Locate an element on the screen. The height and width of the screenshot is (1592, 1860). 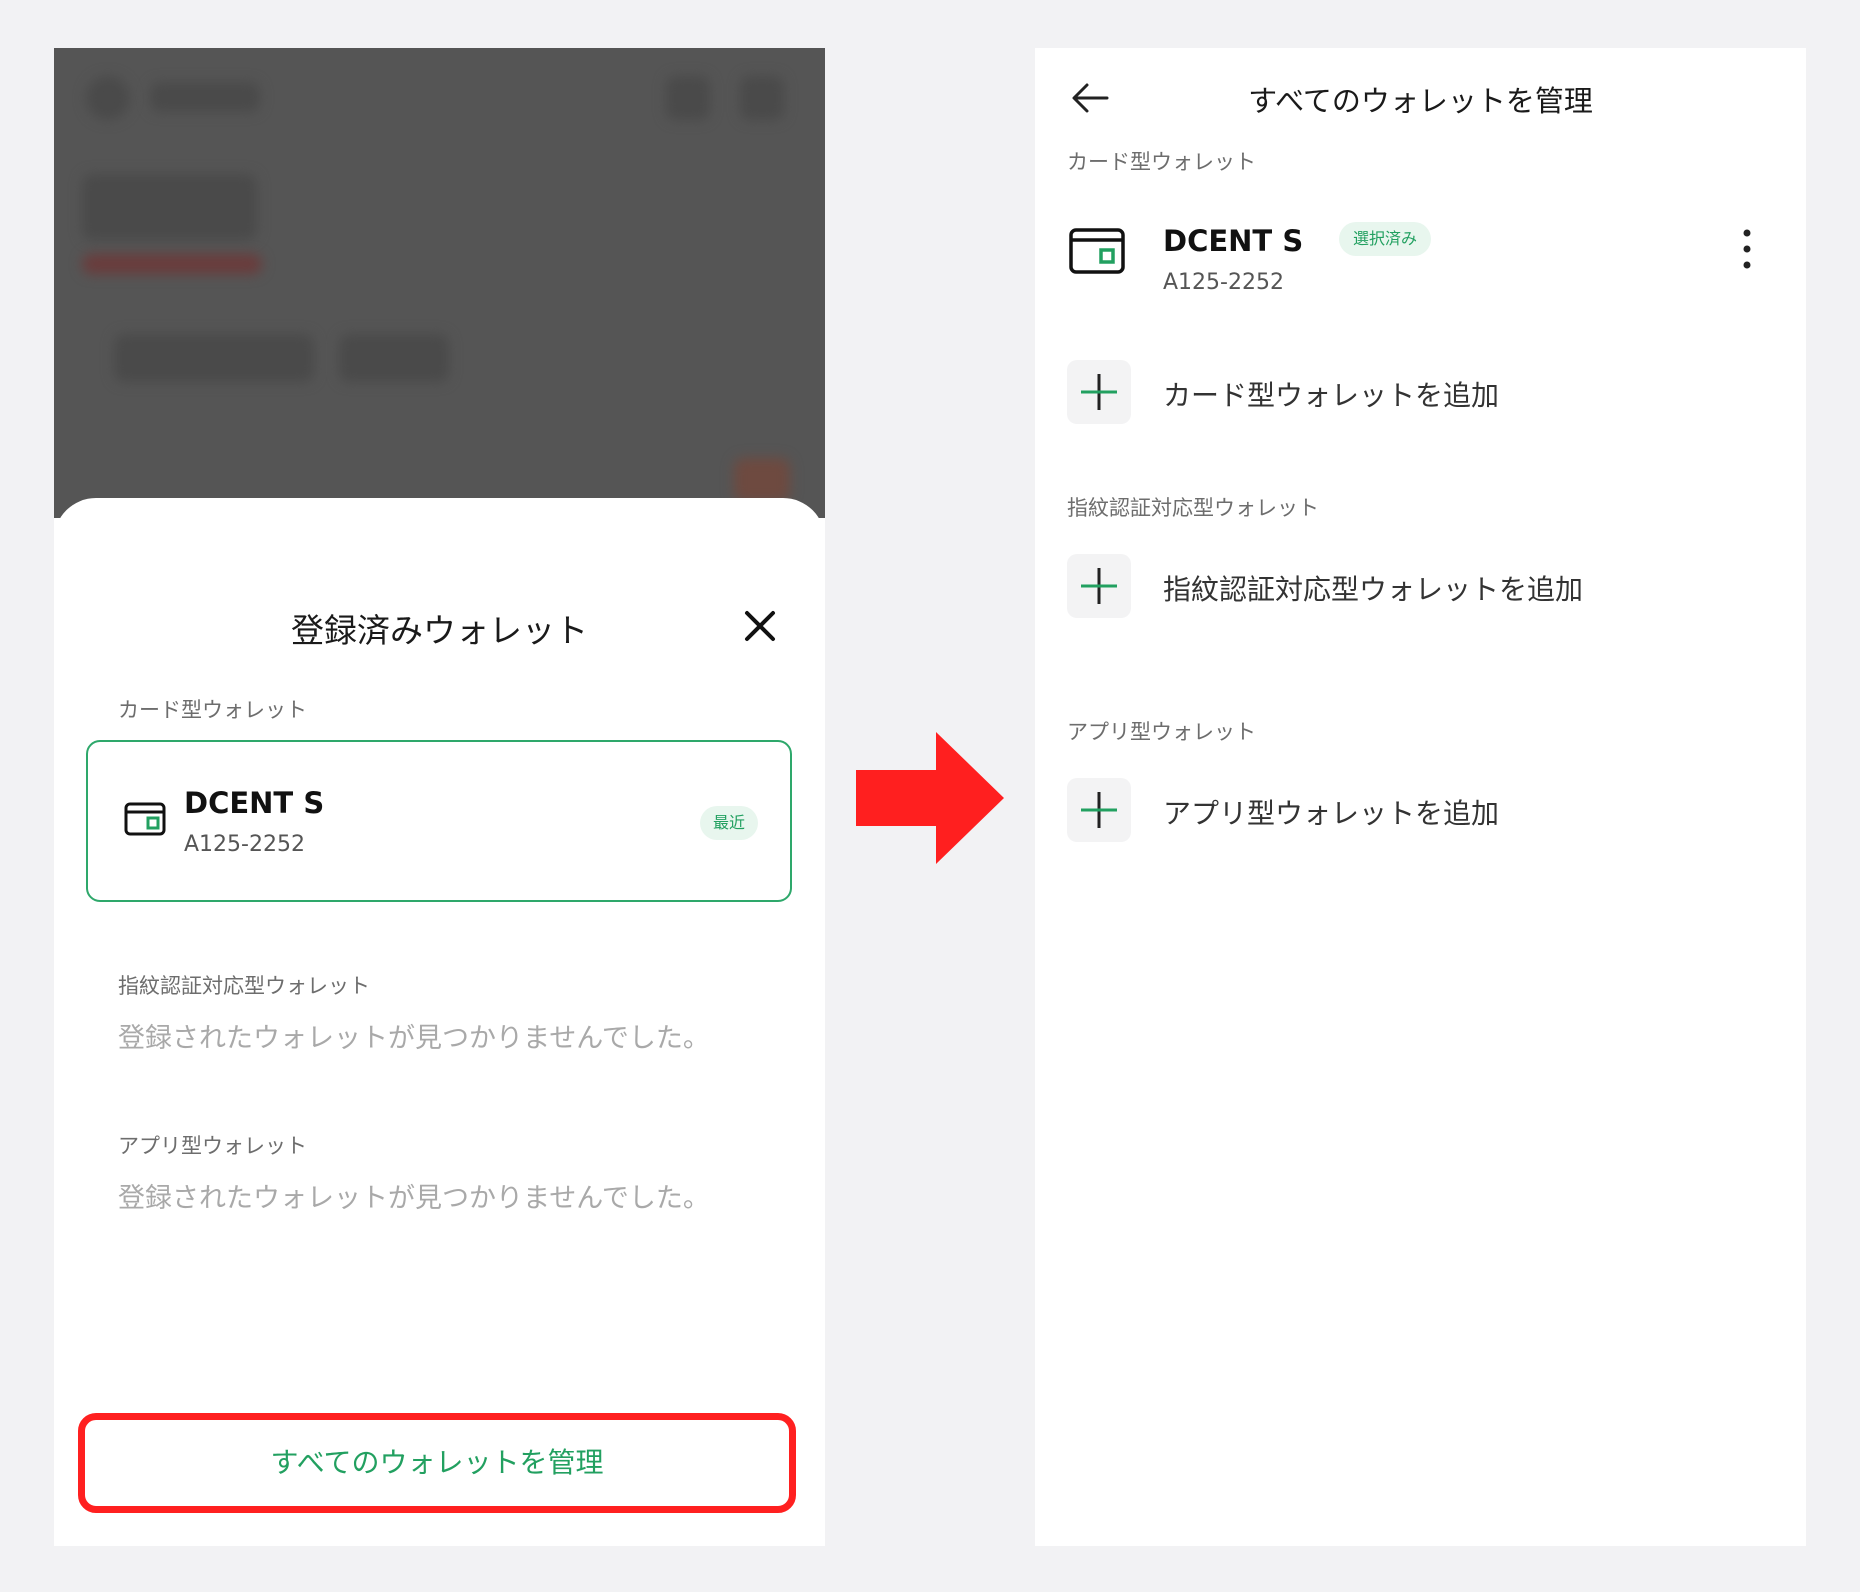
add-fingerprint-wallet-label: 指紋認証対応型ウォレットを追加 is located at coordinates (1373, 589).